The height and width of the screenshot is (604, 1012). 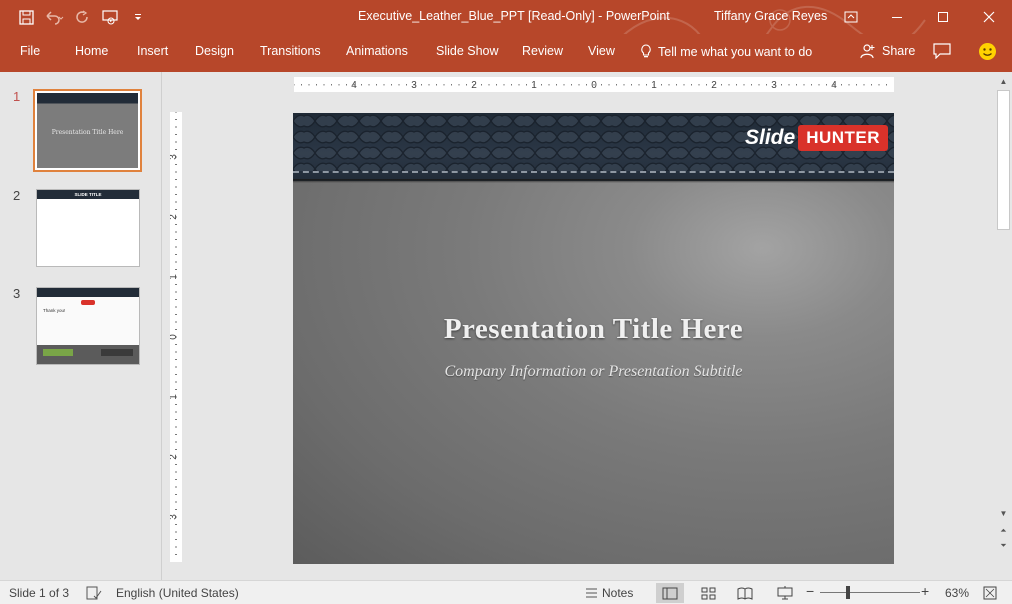 I want to click on fit-slide-icon, so click(x=990, y=593).